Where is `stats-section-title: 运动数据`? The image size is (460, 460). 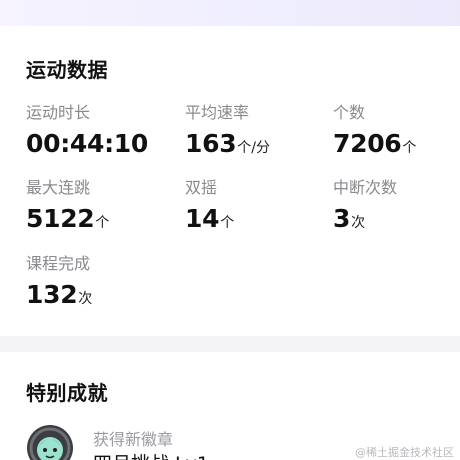
stats-section-title: 运动数据 is located at coordinates (67, 70).